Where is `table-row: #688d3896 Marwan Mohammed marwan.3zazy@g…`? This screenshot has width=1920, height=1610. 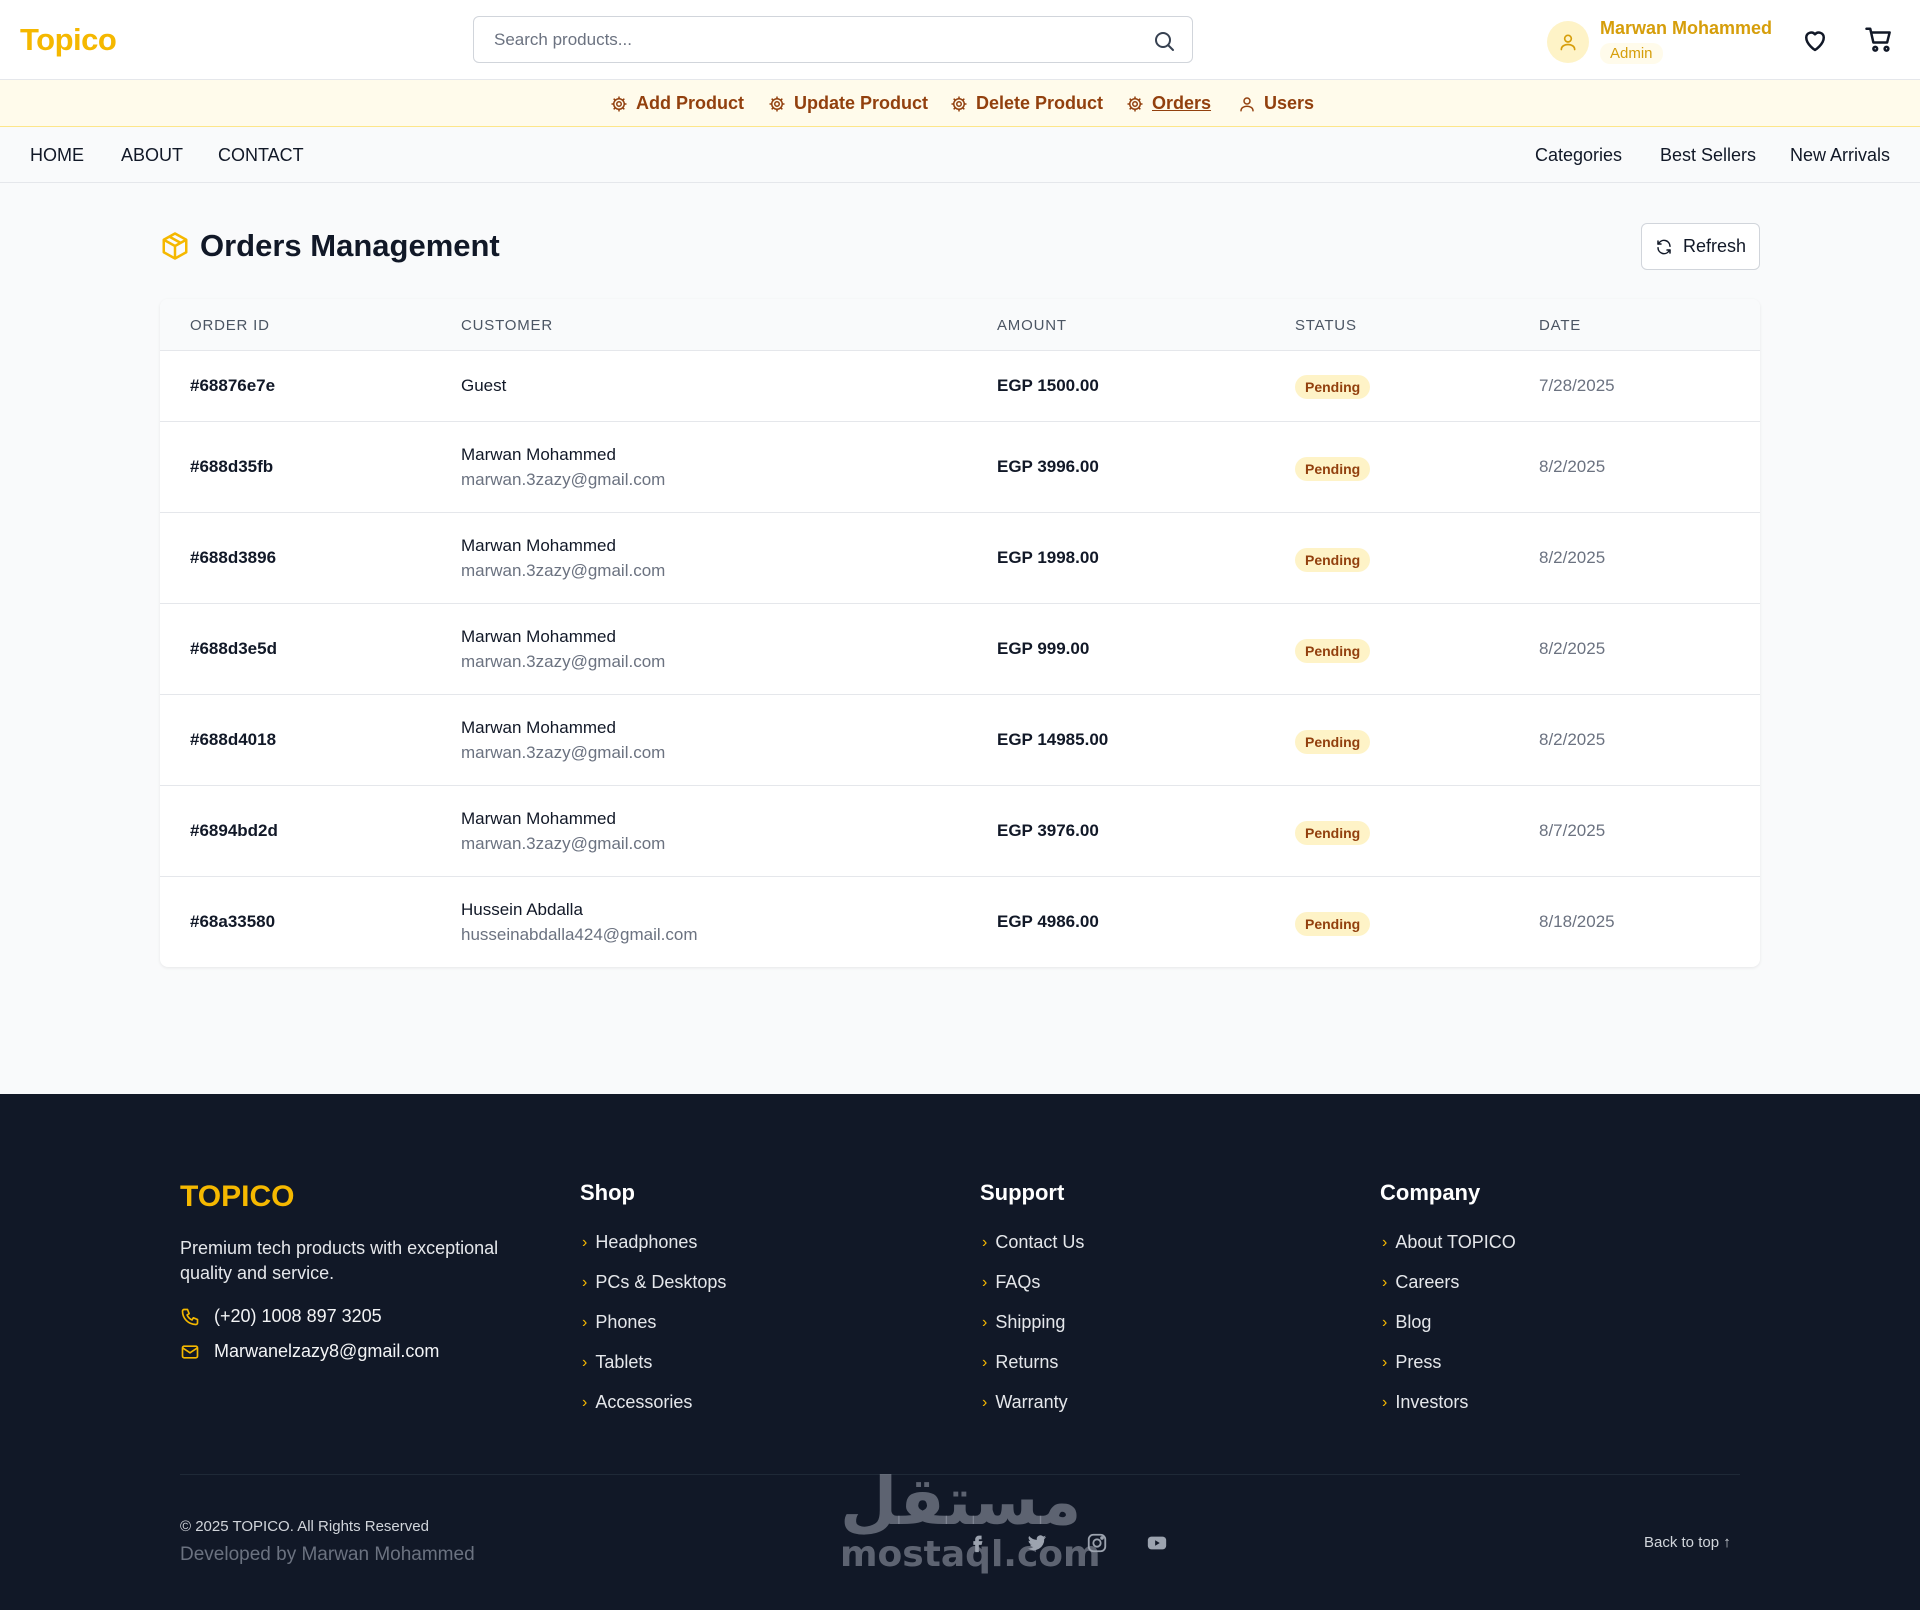
table-row: #688d3896 Marwan Mohammed marwan.3zazy@g… is located at coordinates (960, 558).